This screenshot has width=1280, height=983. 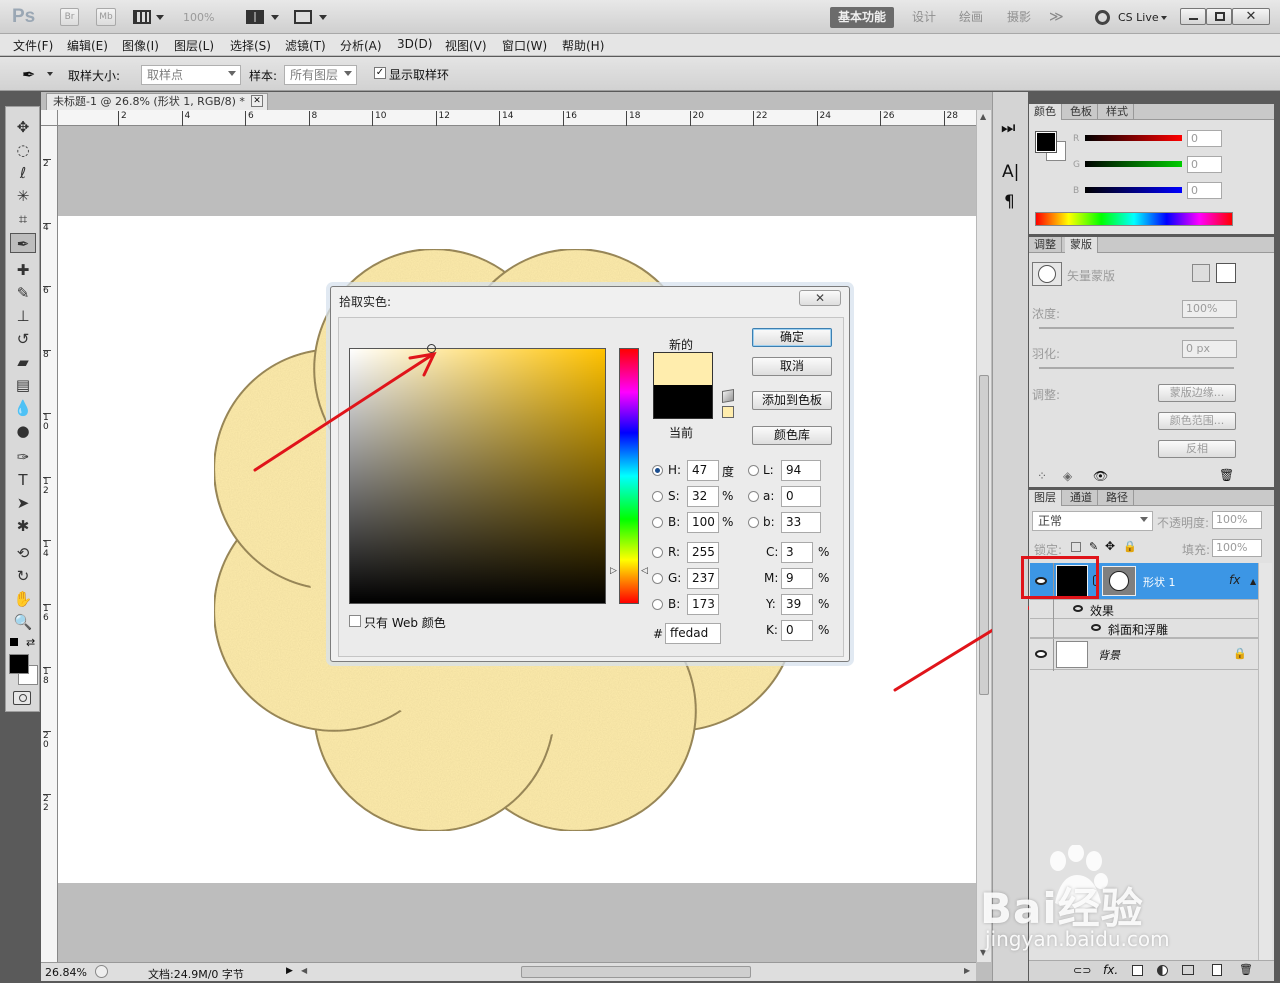 What do you see at coordinates (1137, 970) in the screenshot?
I see `add-mask-icon` at bounding box center [1137, 970].